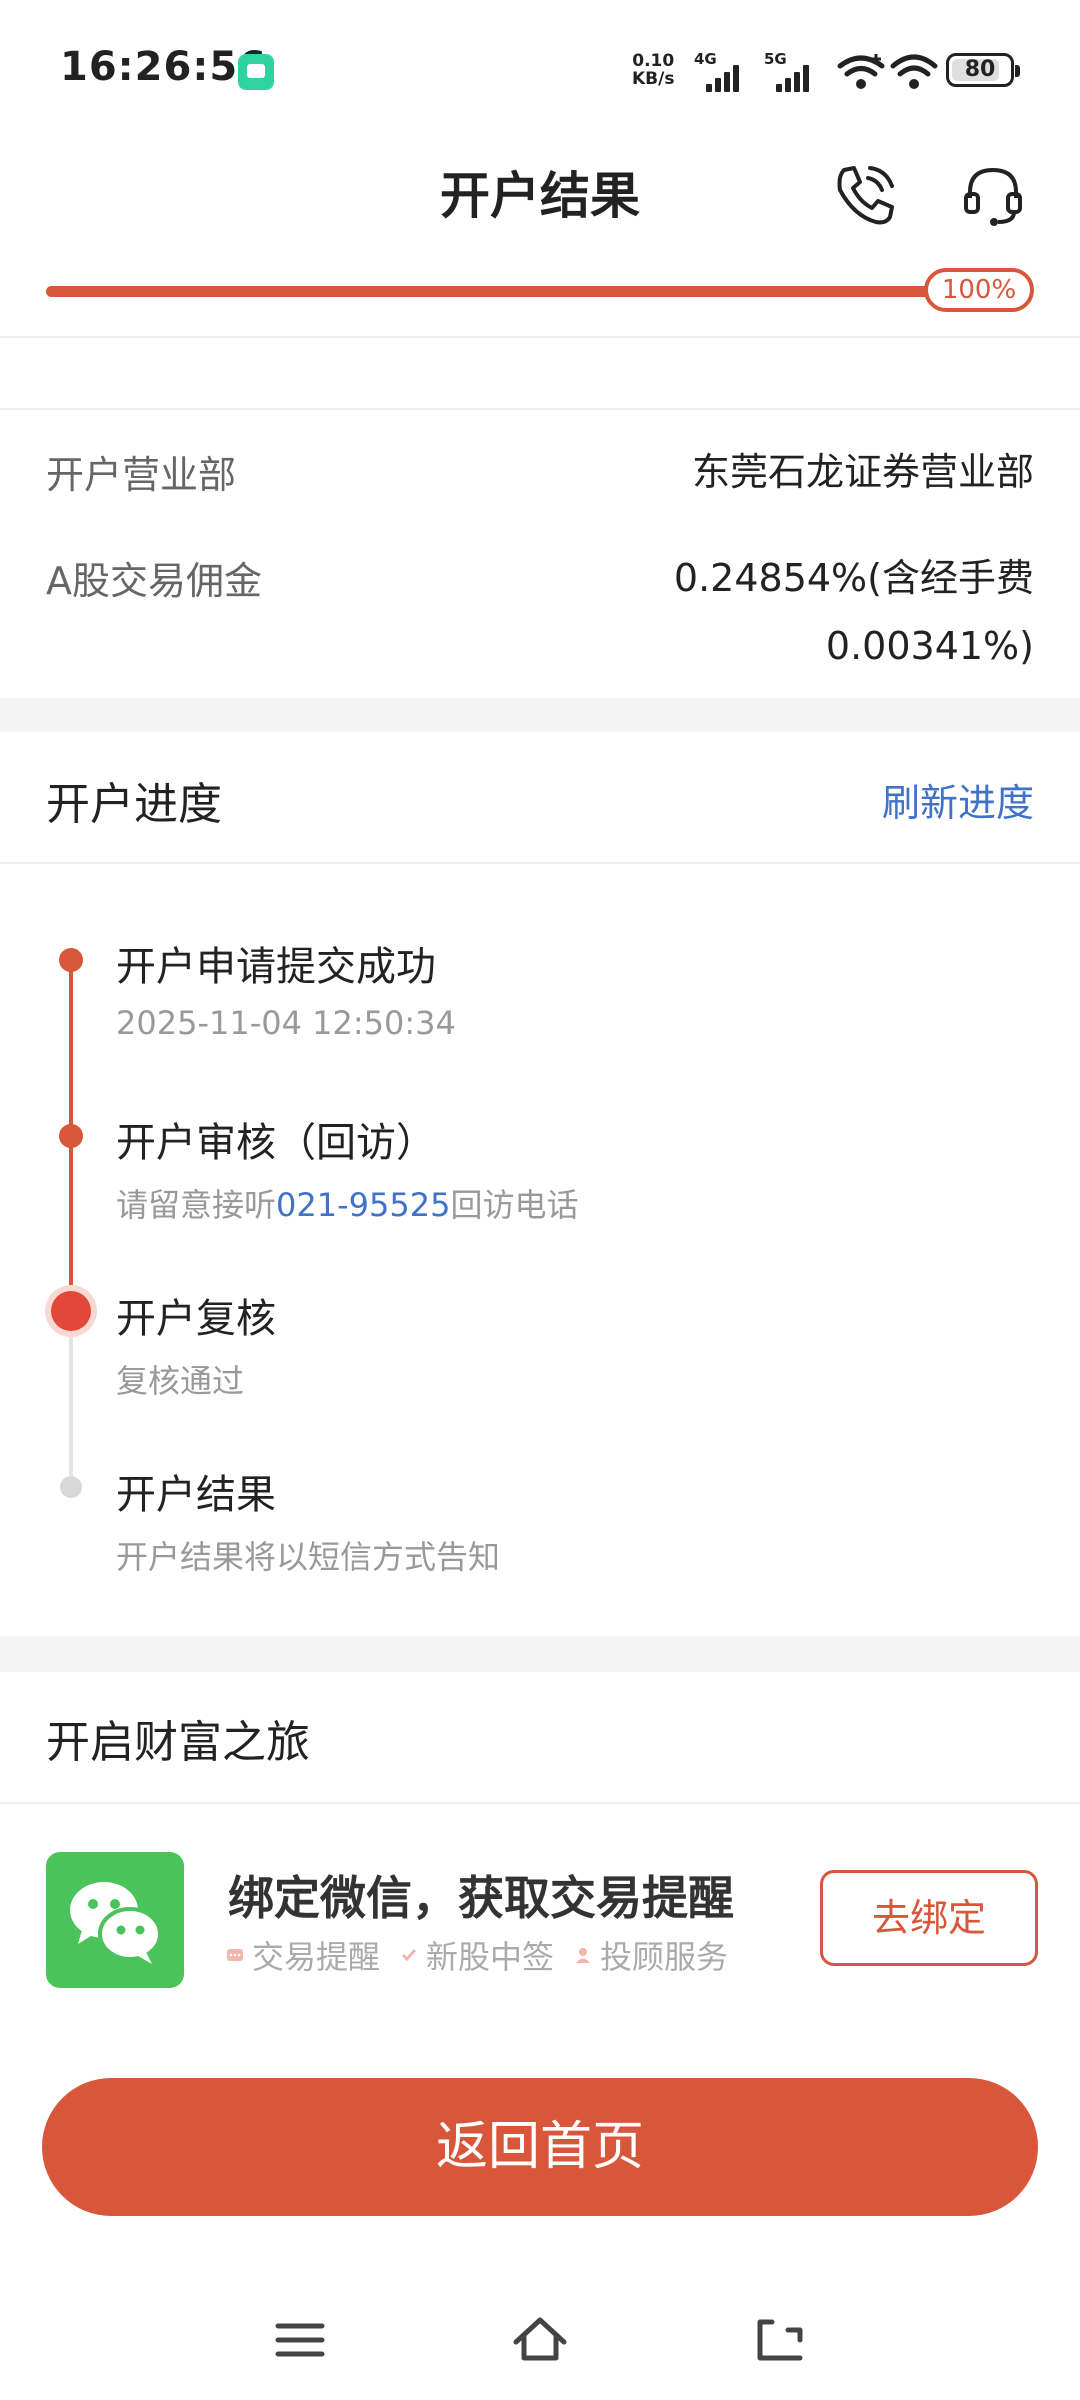  What do you see at coordinates (71, 1487) in the screenshot?
I see `step-pending-dot` at bounding box center [71, 1487].